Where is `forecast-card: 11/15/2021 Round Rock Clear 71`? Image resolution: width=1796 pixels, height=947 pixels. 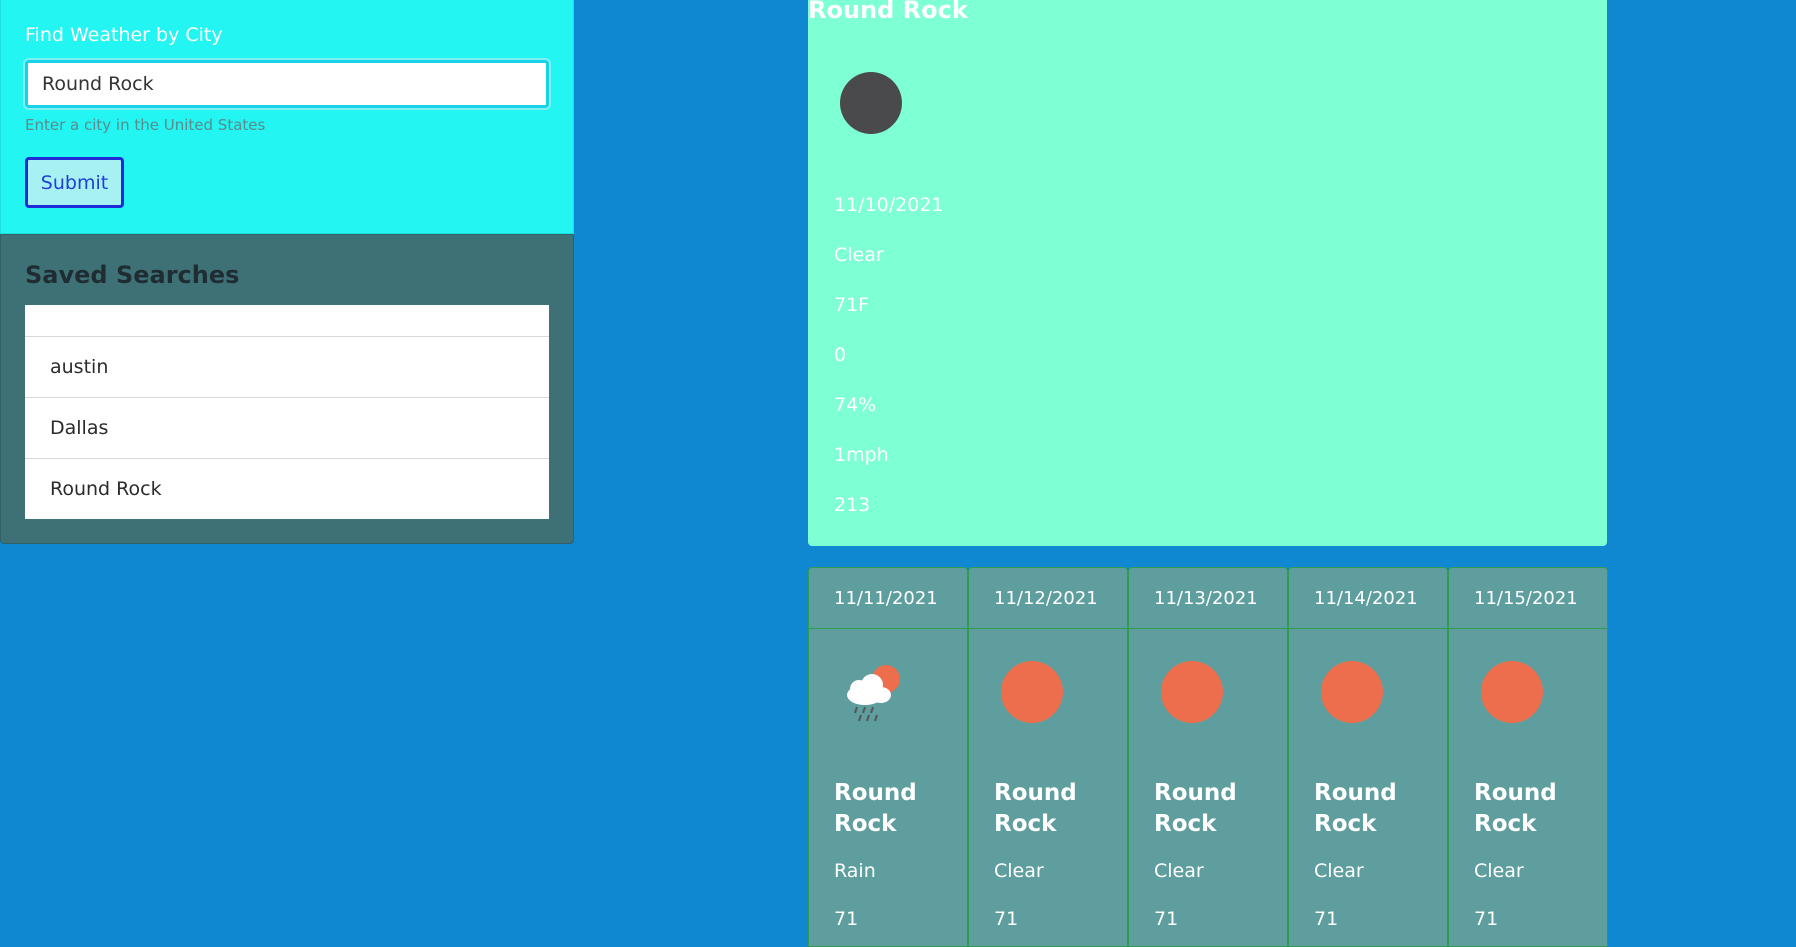 forecast-card: 11/15/2021 Round Rock Clear 71 is located at coordinates (1528, 757).